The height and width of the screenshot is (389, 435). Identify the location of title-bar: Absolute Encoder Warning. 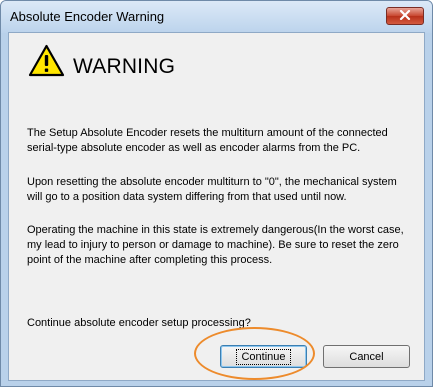
(216, 17).